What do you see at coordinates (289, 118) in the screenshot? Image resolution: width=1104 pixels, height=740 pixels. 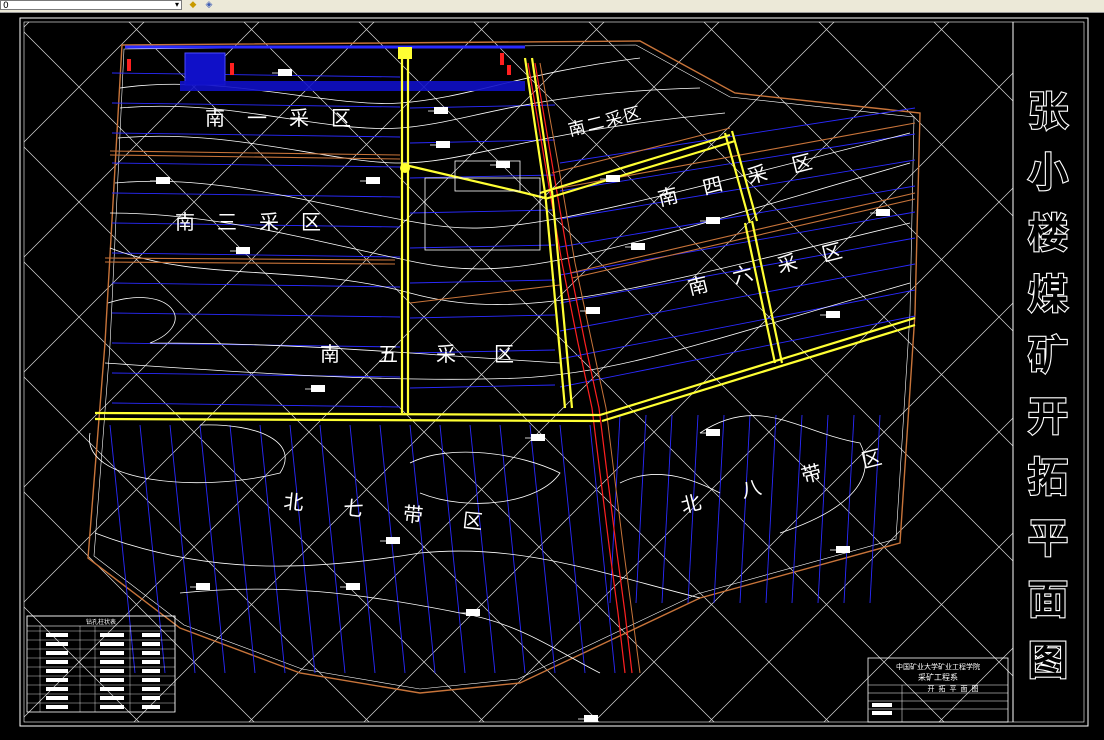 I see `zone-label-s1: 南一采区` at bounding box center [289, 118].